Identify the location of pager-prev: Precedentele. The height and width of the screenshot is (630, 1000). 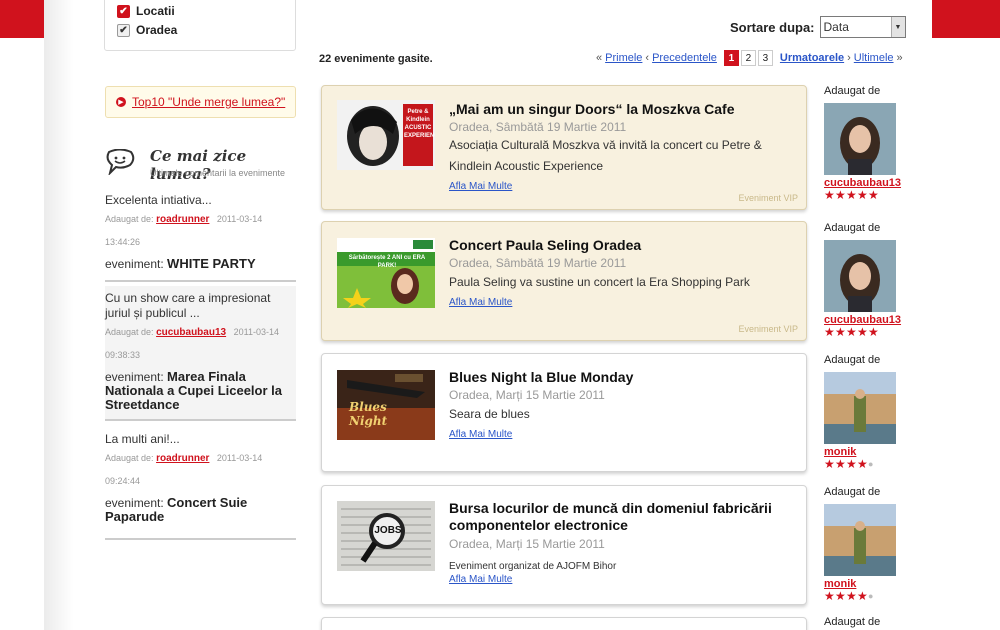
(684, 58).